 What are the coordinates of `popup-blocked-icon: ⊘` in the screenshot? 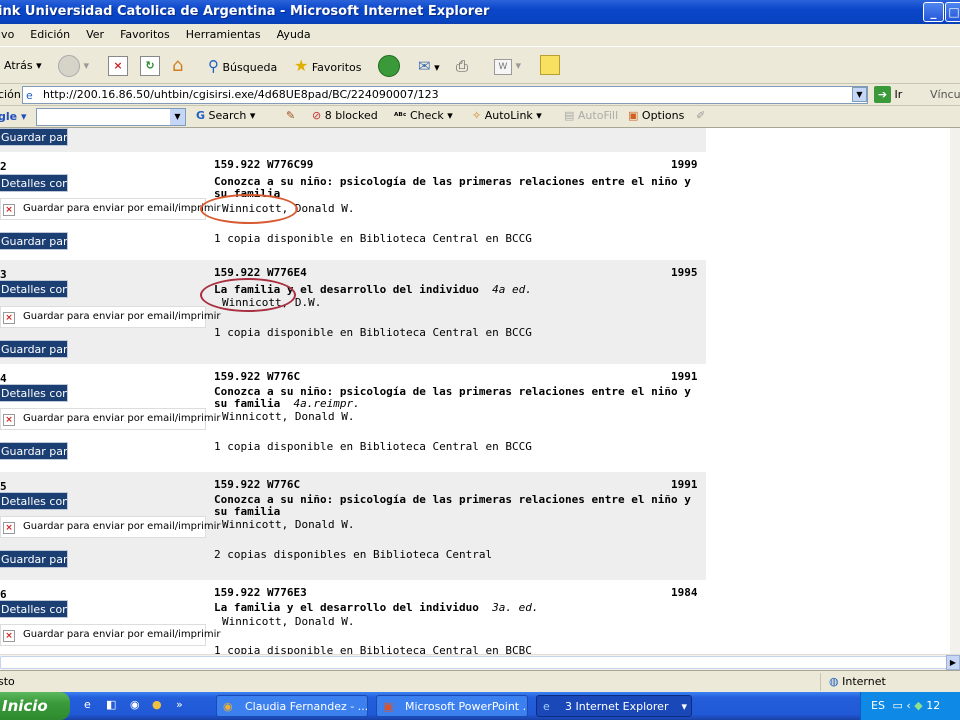 It's located at (317, 115).